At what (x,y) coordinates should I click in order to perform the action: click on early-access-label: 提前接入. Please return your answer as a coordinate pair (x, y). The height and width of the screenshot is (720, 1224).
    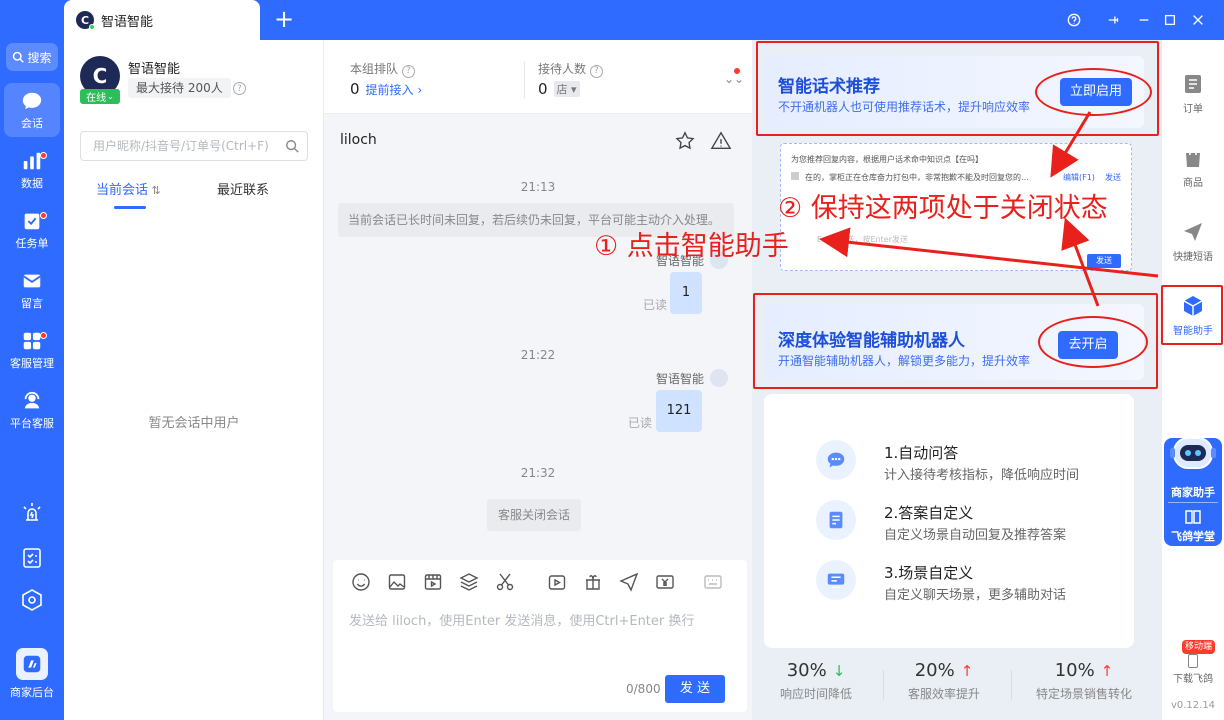
    Looking at the image, I should click on (389, 89).